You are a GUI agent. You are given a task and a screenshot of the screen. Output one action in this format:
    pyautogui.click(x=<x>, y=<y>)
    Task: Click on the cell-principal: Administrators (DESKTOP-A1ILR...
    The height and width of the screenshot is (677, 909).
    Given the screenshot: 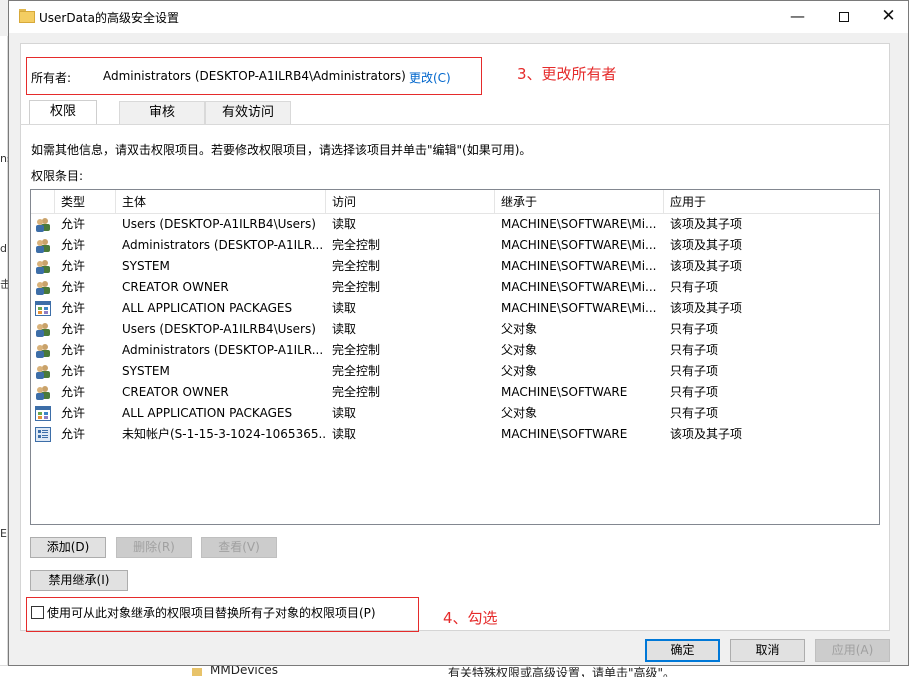 What is the action you would take?
    pyautogui.click(x=223, y=350)
    